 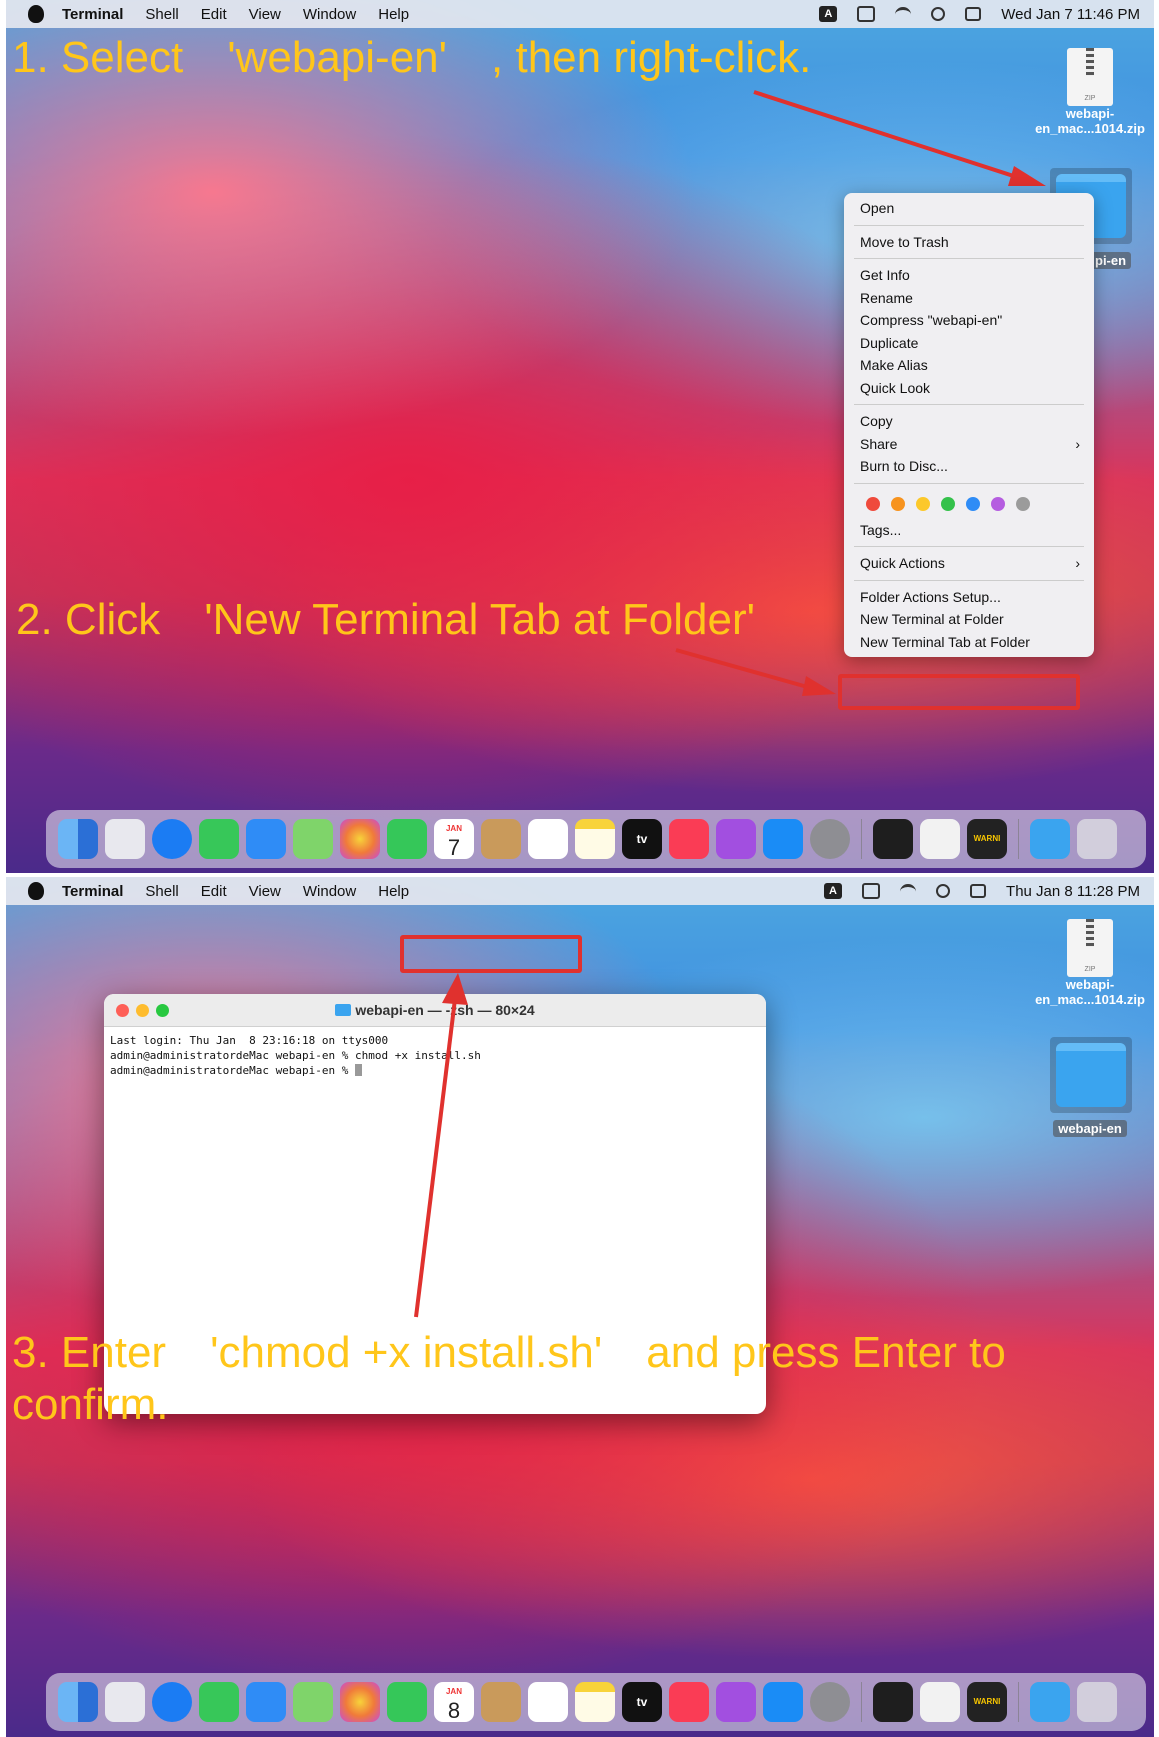 What do you see at coordinates (902, 563) in the screenshot?
I see `quick-actions-label: Quick Actions` at bounding box center [902, 563].